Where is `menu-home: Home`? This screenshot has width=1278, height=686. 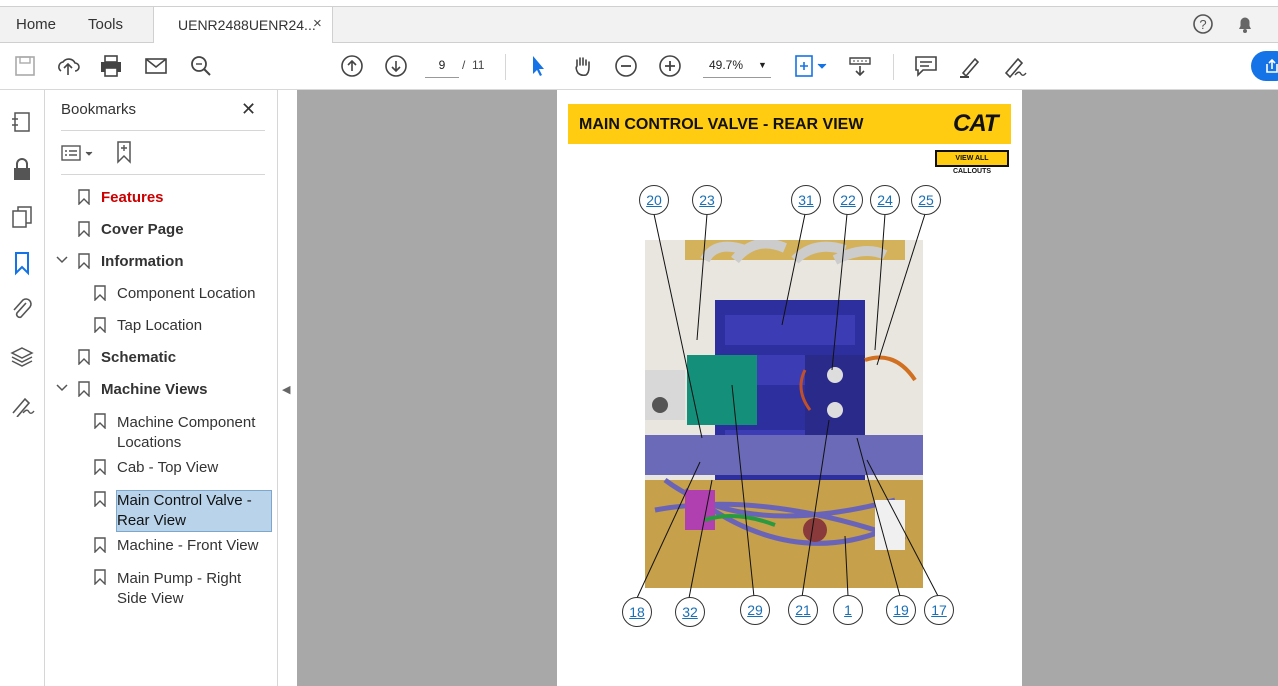 menu-home: Home is located at coordinates (36, 24).